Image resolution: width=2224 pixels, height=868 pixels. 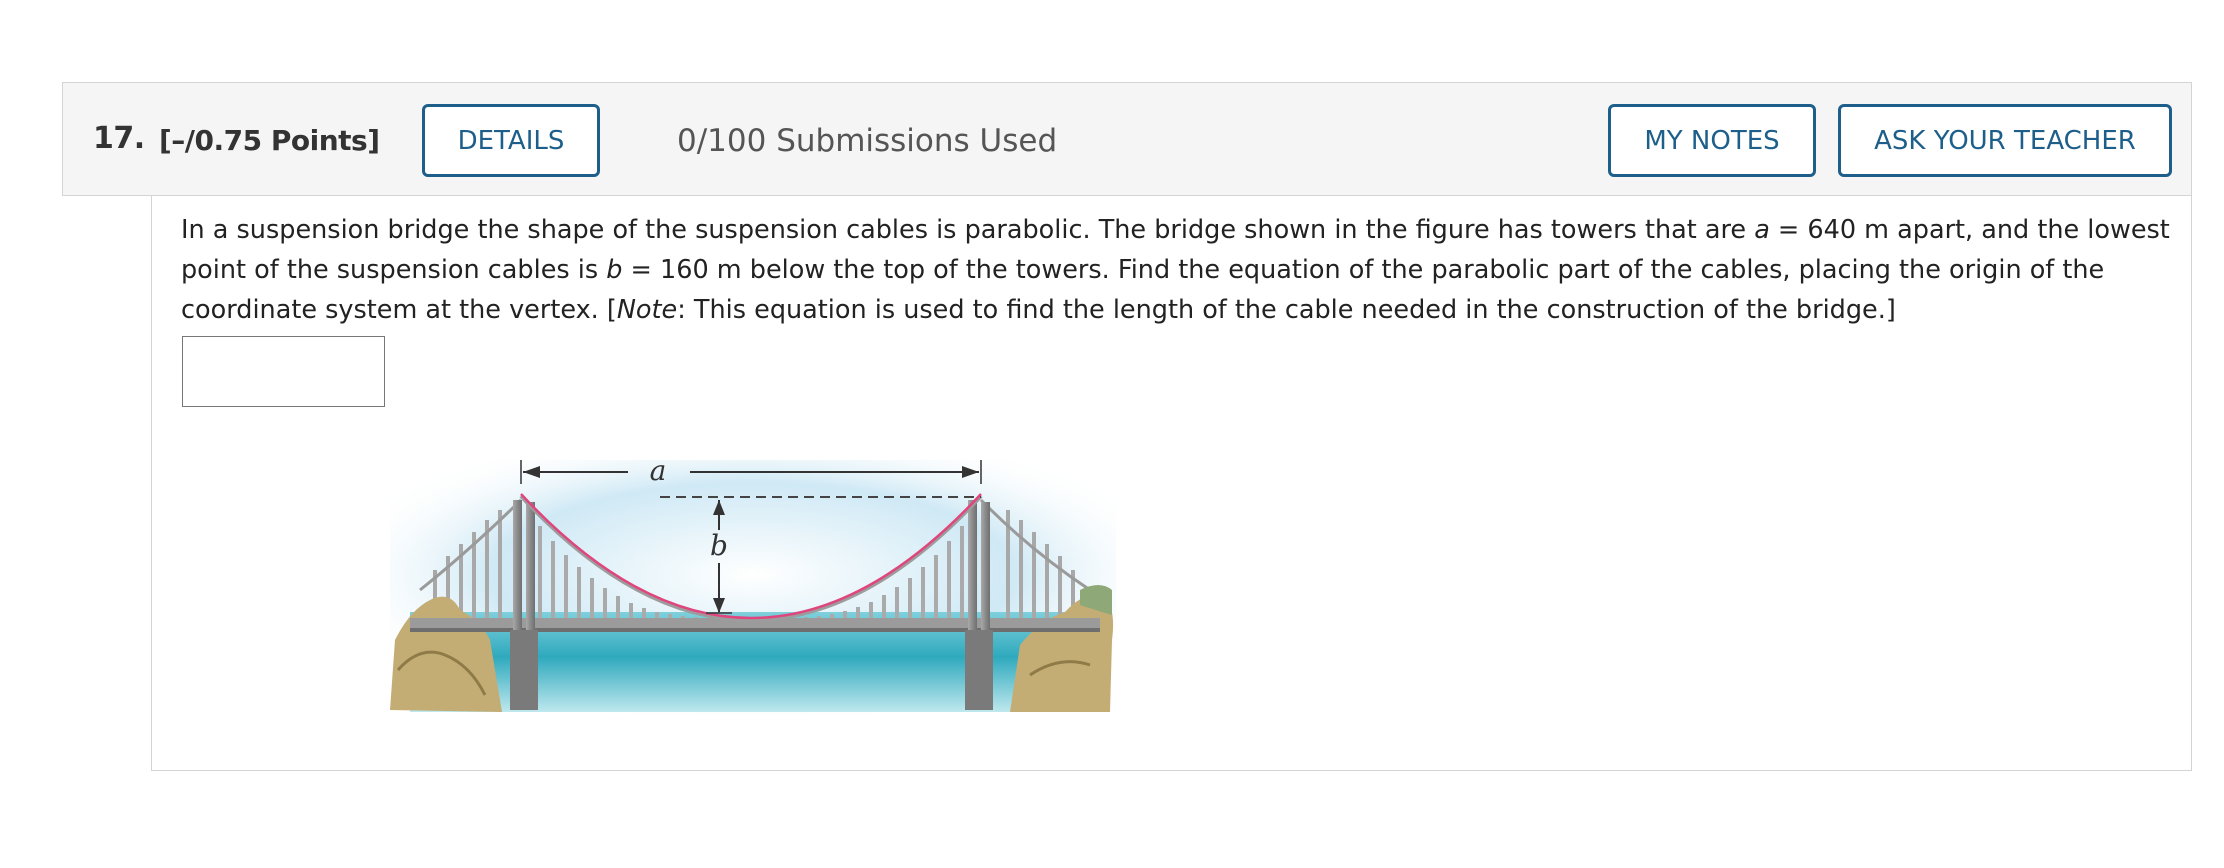 What do you see at coordinates (283, 371) in the screenshot?
I see `answer-input` at bounding box center [283, 371].